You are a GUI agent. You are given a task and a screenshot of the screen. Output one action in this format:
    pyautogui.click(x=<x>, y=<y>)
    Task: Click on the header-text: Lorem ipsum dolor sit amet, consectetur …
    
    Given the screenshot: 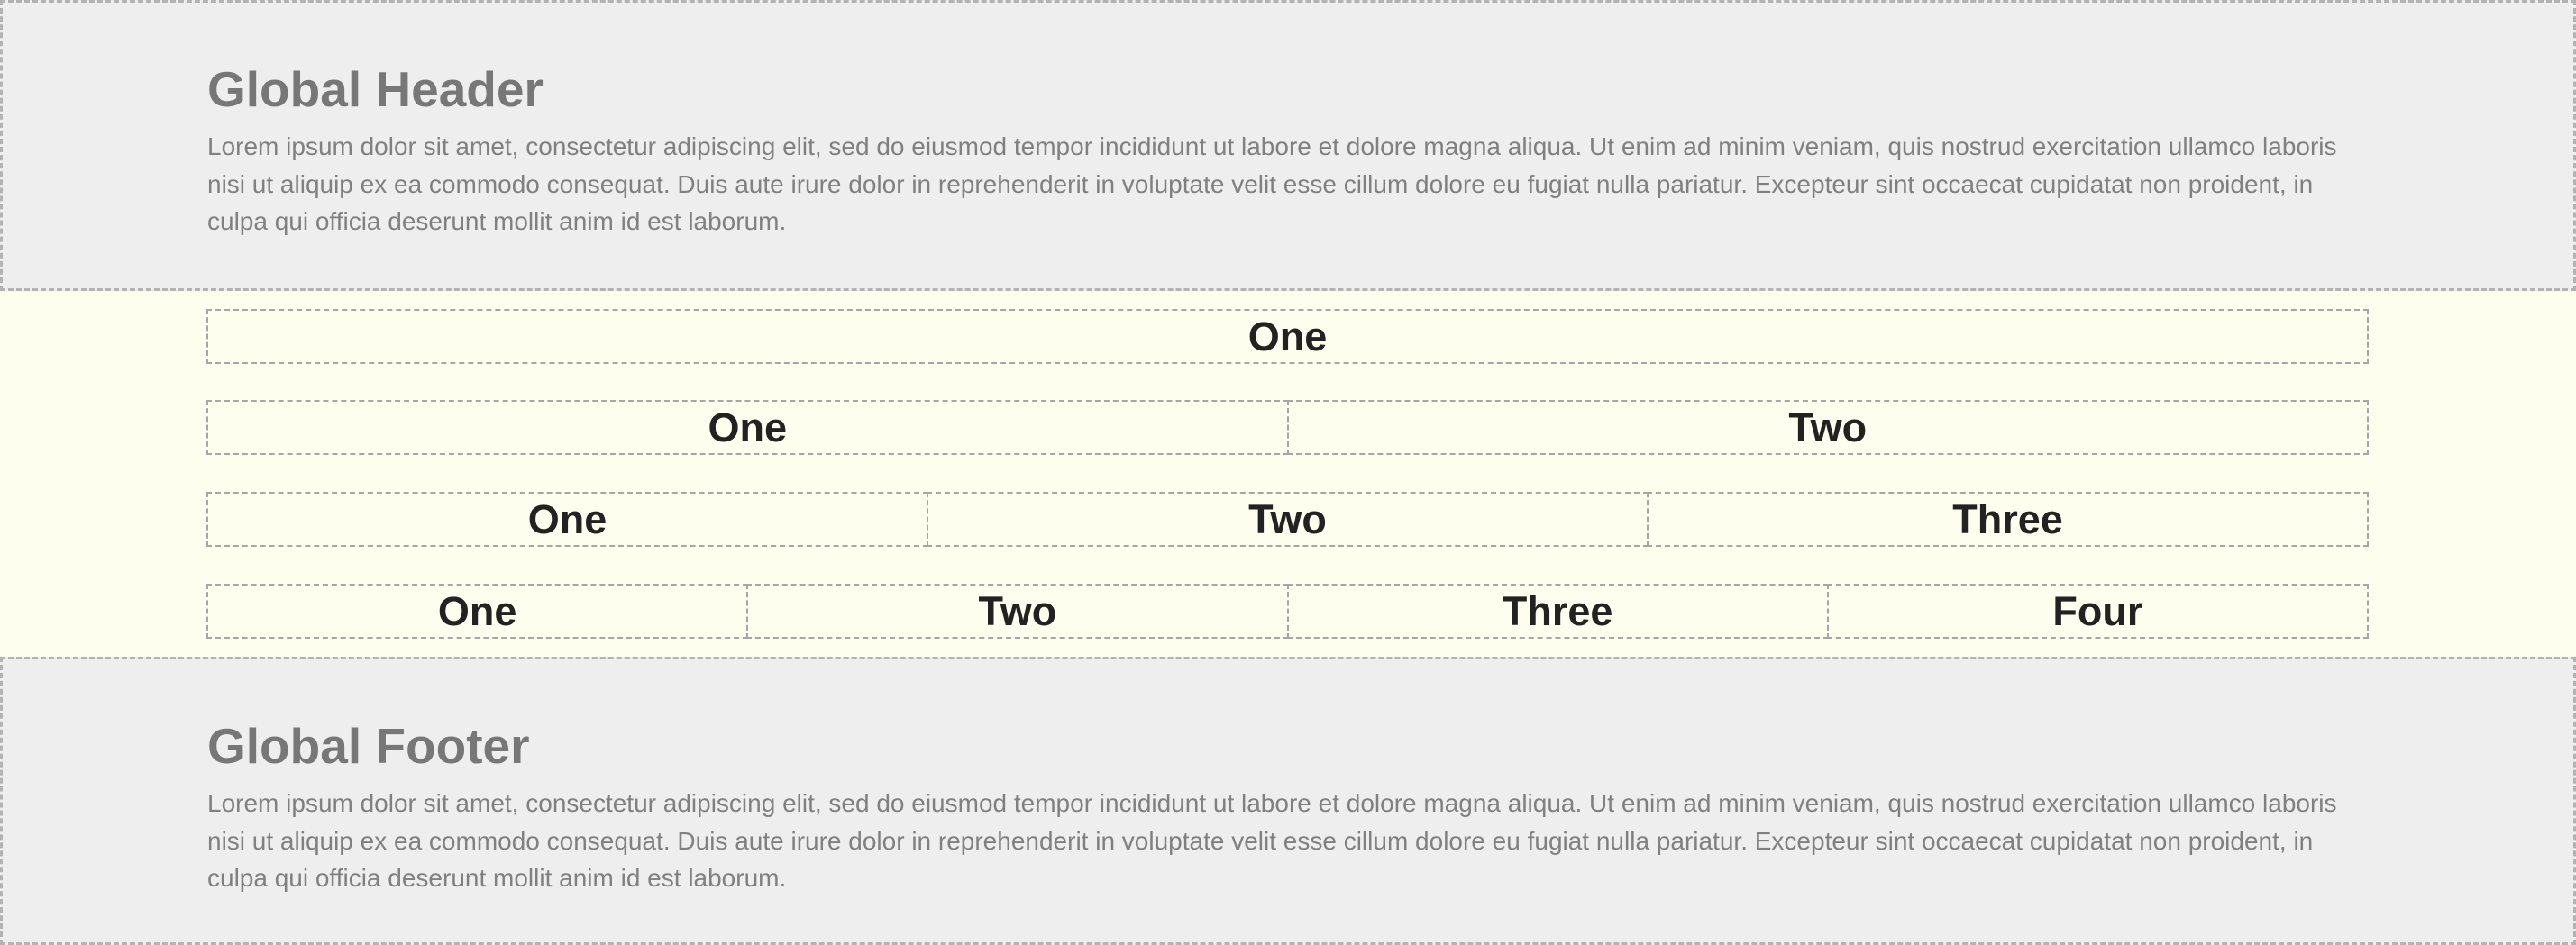 What is the action you would take?
    pyautogui.click(x=1272, y=183)
    